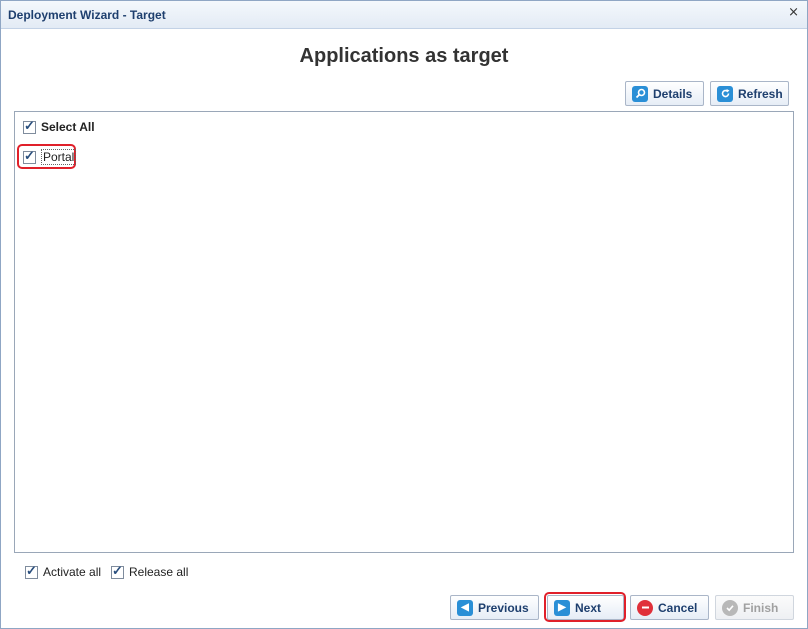  What do you see at coordinates (761, 607) in the screenshot?
I see `finish-label: Finish` at bounding box center [761, 607].